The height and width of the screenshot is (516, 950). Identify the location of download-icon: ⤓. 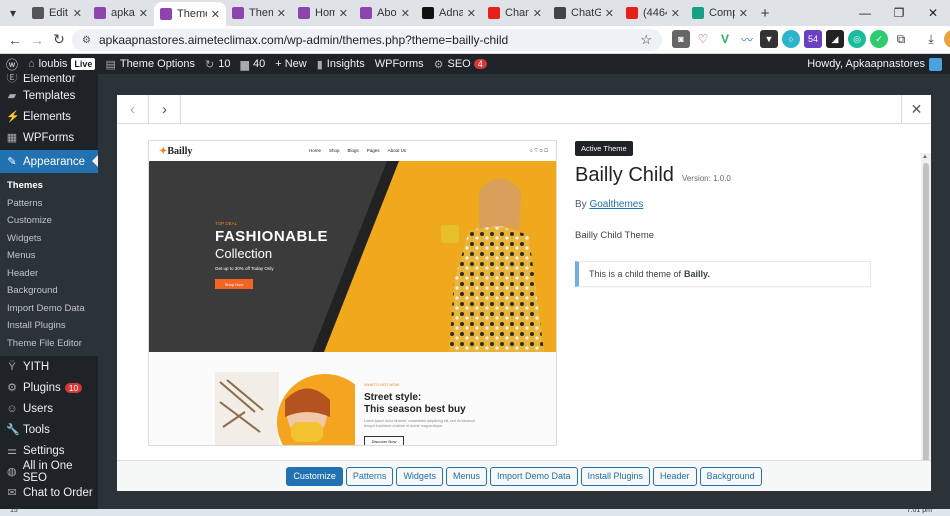
(931, 39).